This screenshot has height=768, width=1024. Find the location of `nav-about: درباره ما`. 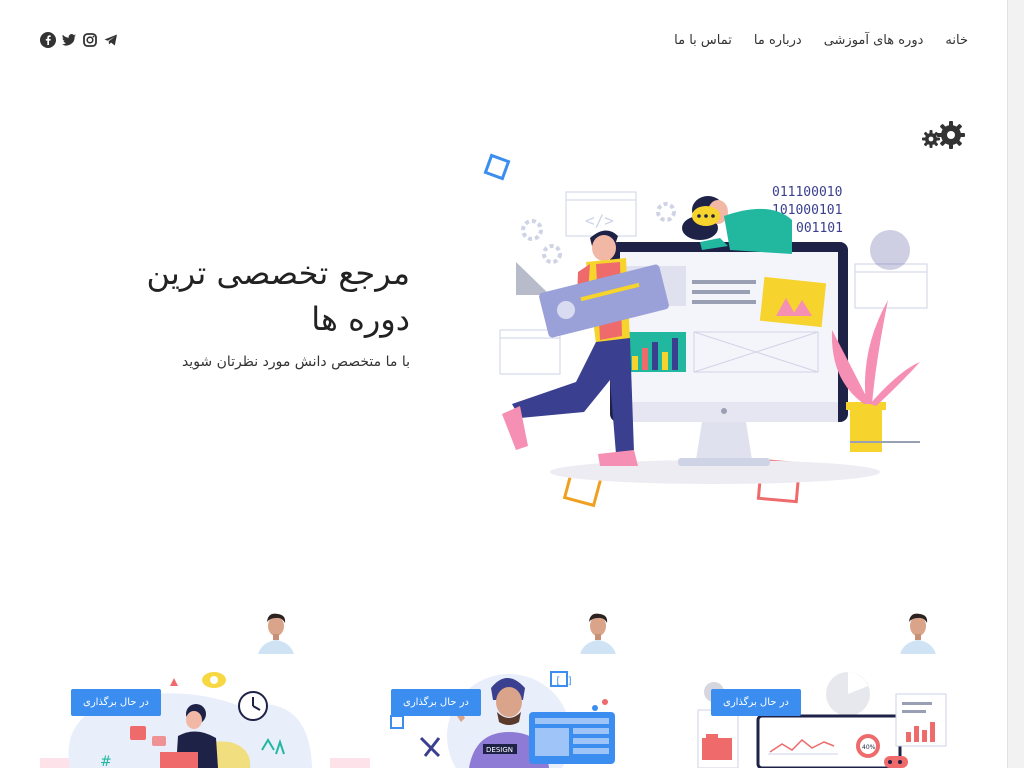

nav-about: درباره ما is located at coordinates (778, 40).